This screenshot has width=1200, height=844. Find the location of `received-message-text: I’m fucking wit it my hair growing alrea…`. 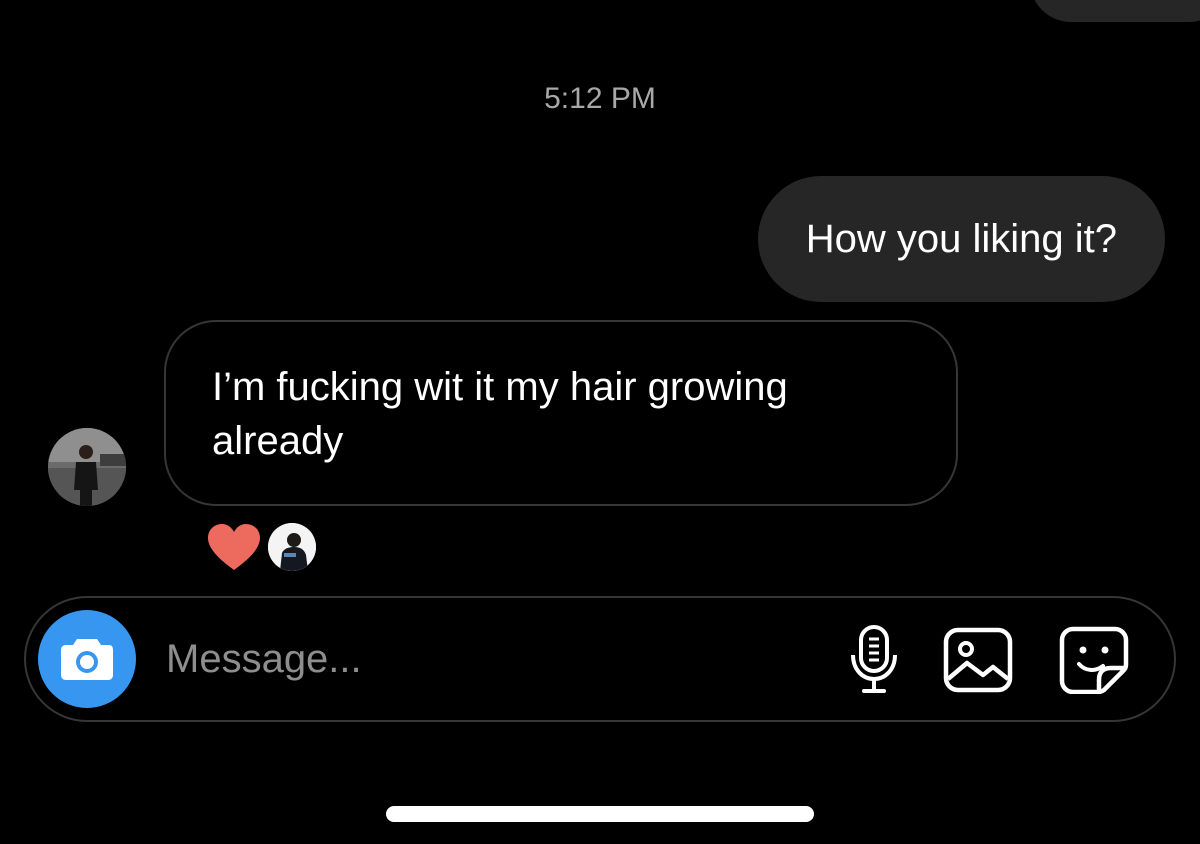

received-message-text: I’m fucking wit it my hair growing alrea… is located at coordinates (500, 414).